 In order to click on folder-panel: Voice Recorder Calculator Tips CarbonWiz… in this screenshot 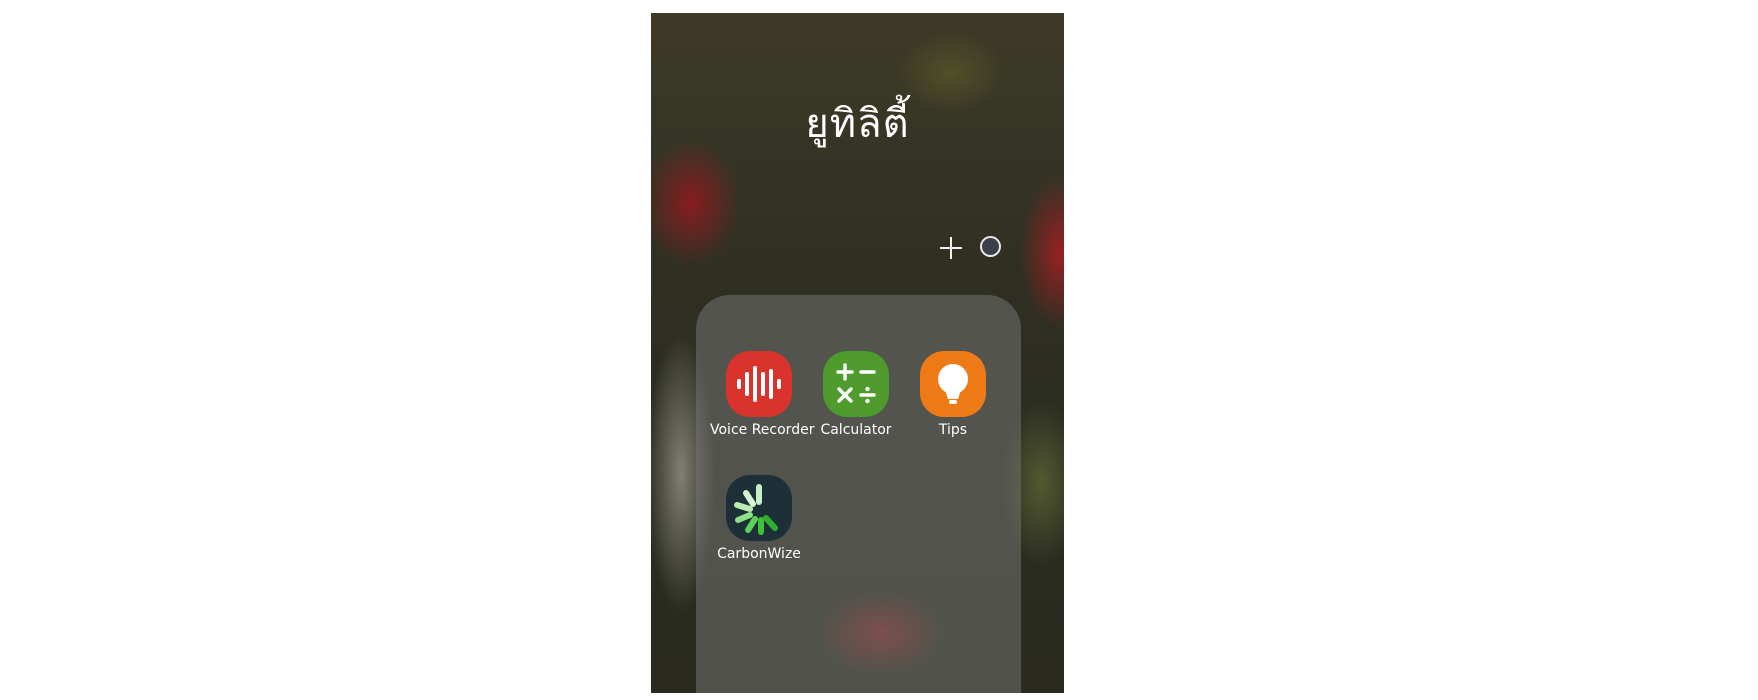, I will do `click(858, 494)`.